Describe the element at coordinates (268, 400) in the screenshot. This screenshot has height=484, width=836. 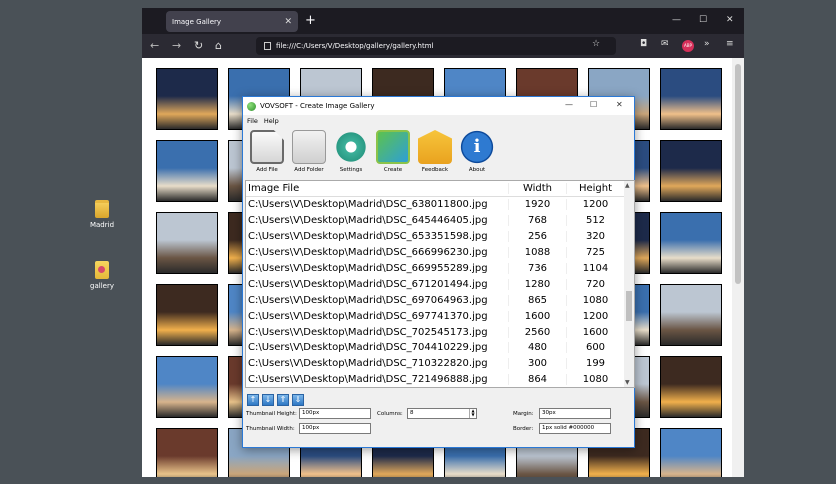
I see `move-down-icon: ↓` at that location.